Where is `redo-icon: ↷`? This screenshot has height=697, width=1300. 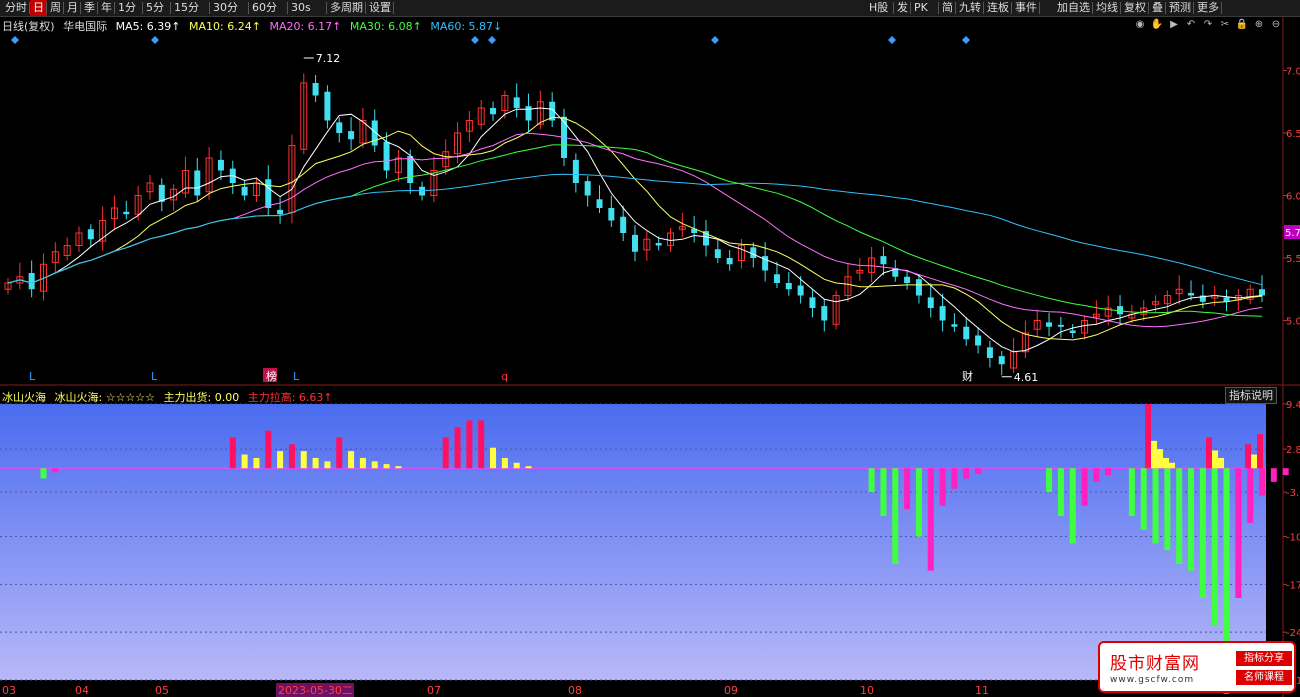
redo-icon: ↷ is located at coordinates (1208, 25).